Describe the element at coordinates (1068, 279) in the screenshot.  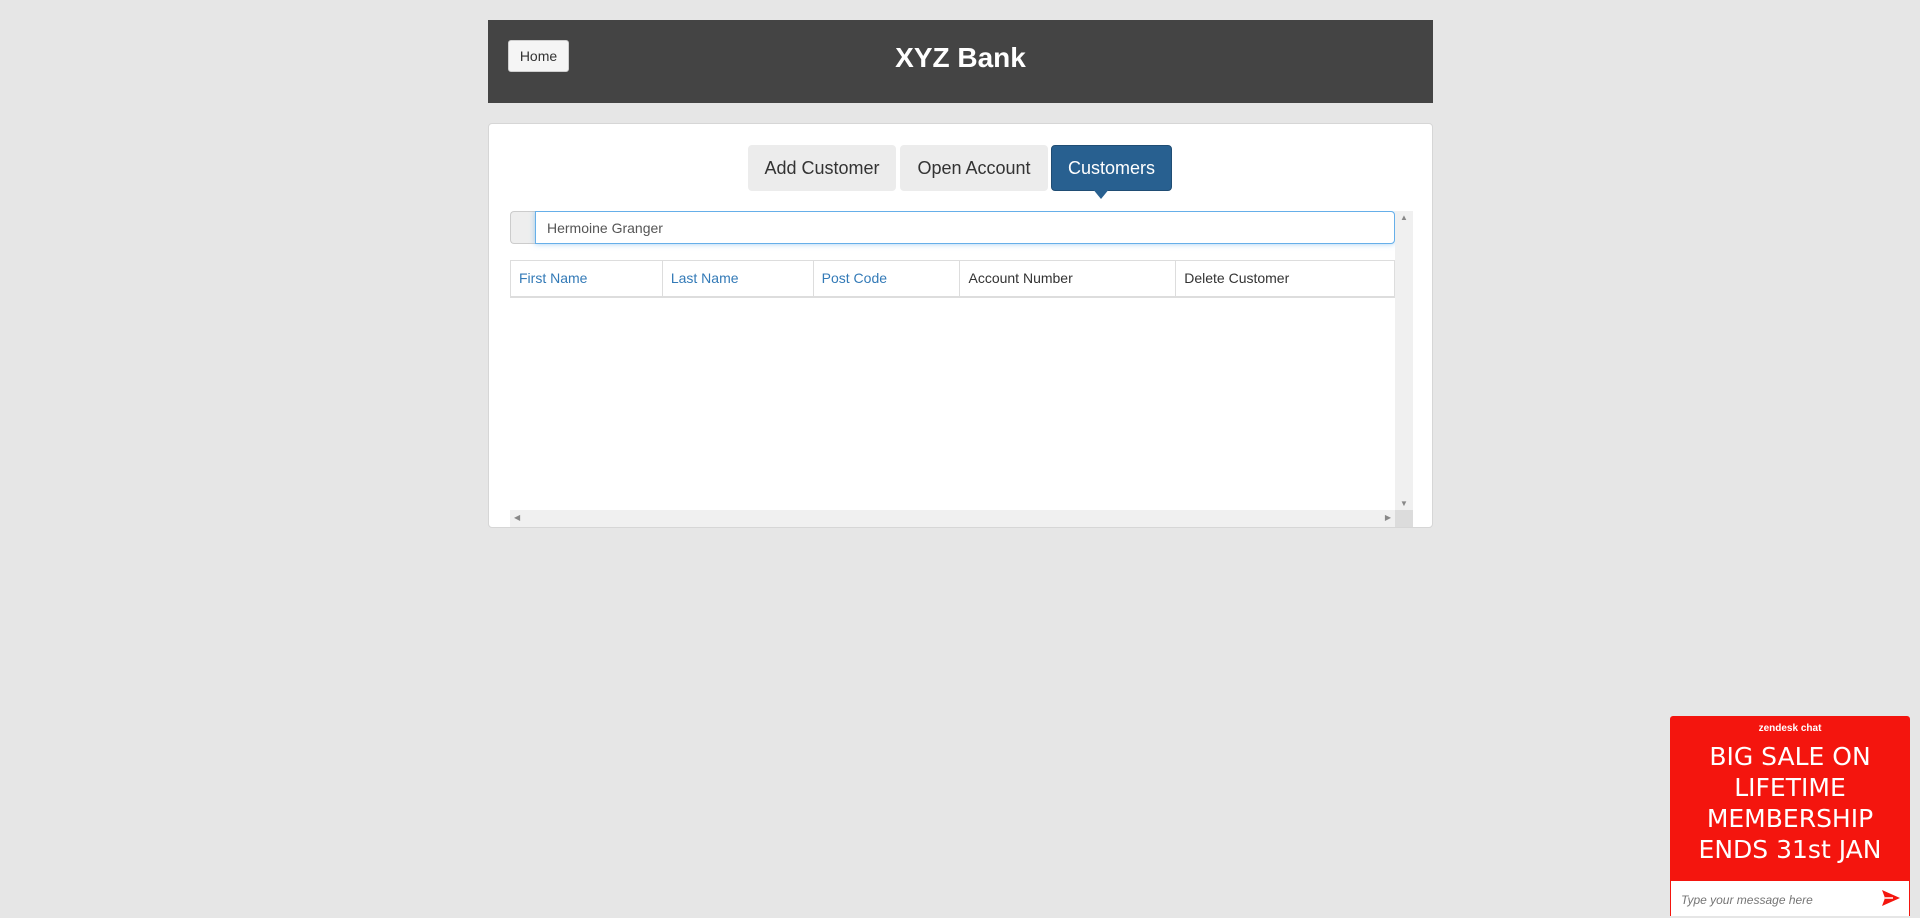
I see `column-account-number: Account Number` at that location.